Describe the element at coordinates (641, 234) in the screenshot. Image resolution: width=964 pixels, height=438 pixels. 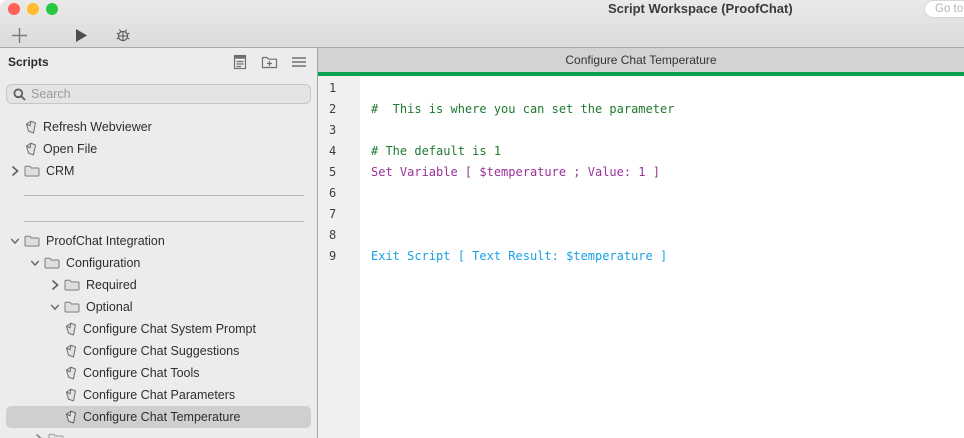
I see `script-line: 8` at that location.